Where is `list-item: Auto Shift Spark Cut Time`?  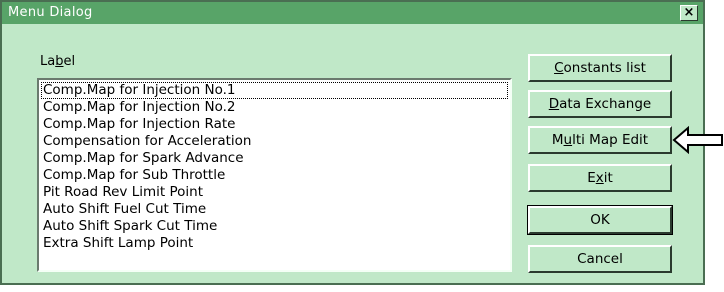 list-item: Auto Shift Spark Cut Time is located at coordinates (274, 226).